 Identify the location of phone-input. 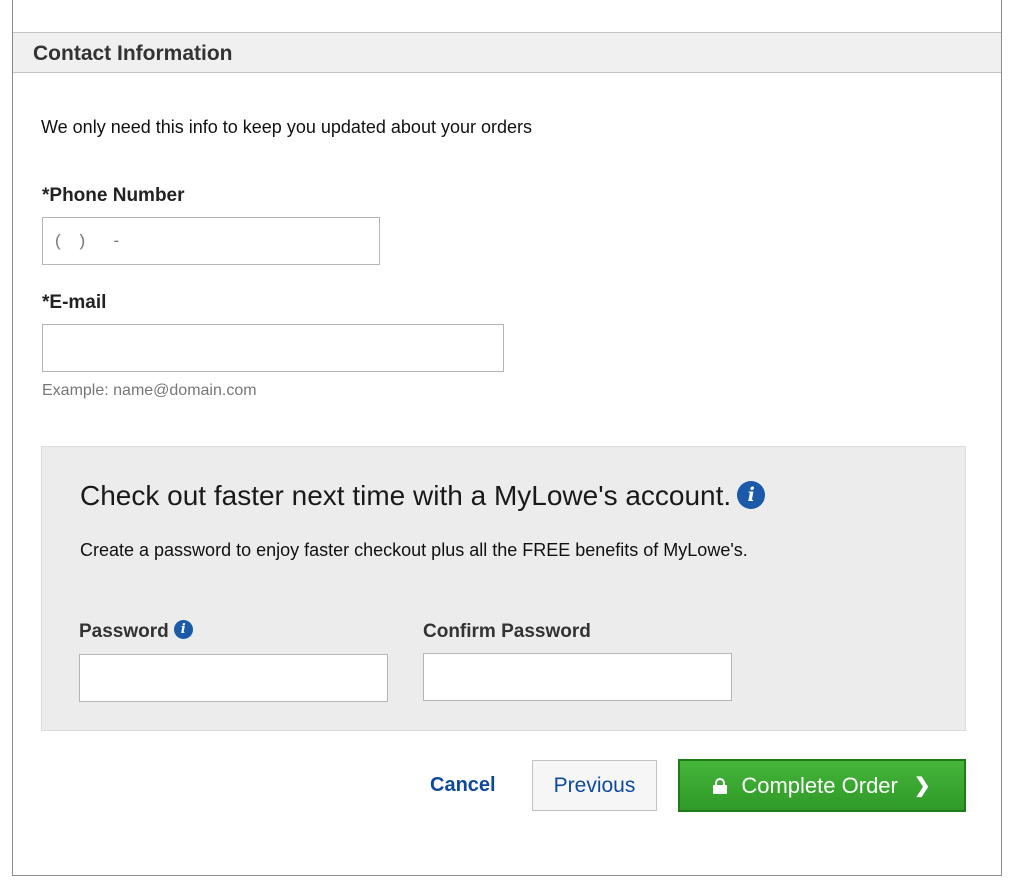
(211, 241).